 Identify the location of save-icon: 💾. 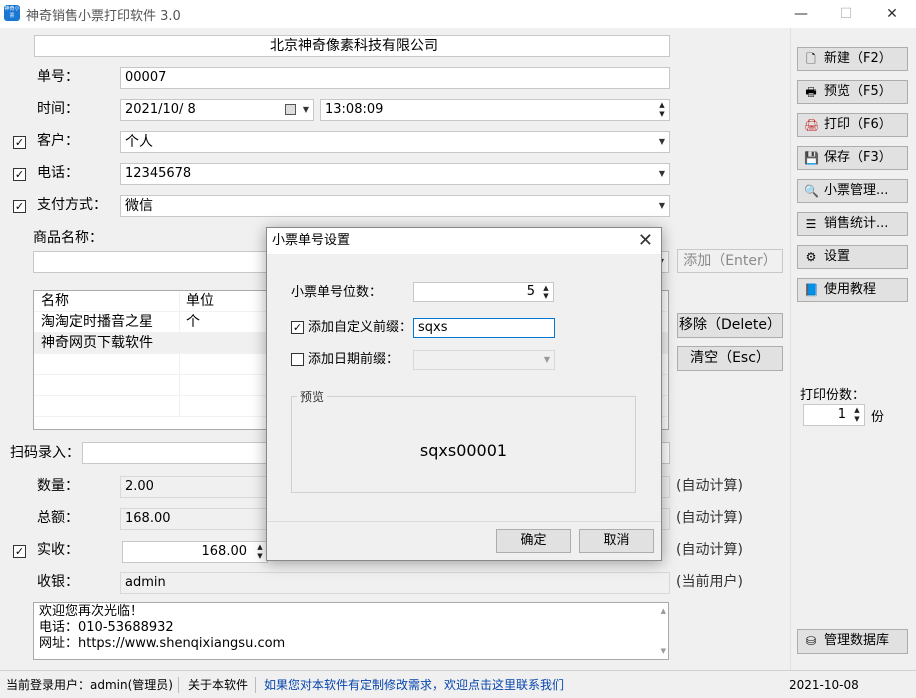
(811, 158).